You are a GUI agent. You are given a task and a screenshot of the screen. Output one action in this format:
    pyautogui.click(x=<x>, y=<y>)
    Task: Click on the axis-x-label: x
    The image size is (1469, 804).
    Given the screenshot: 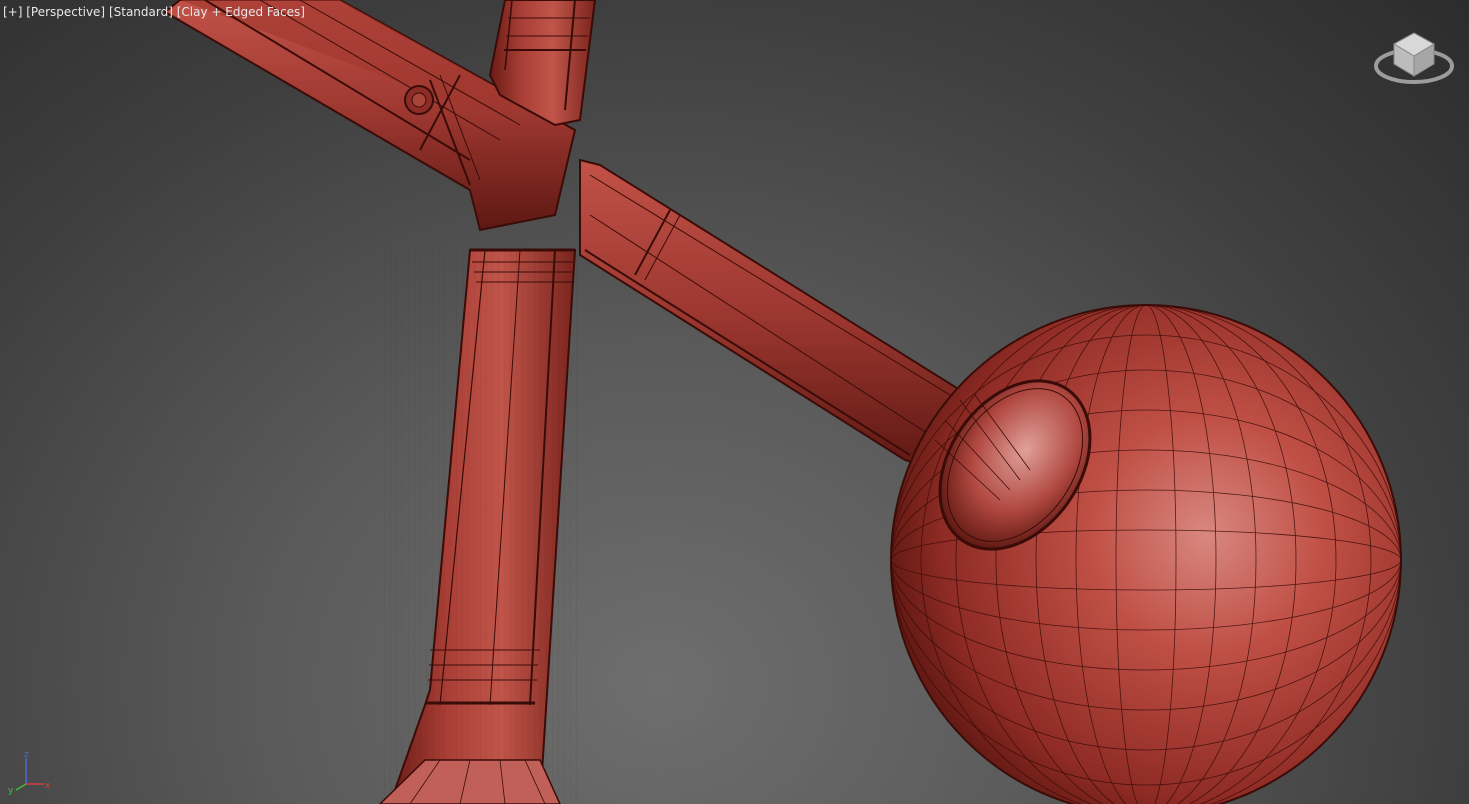 What is the action you would take?
    pyautogui.click(x=48, y=786)
    